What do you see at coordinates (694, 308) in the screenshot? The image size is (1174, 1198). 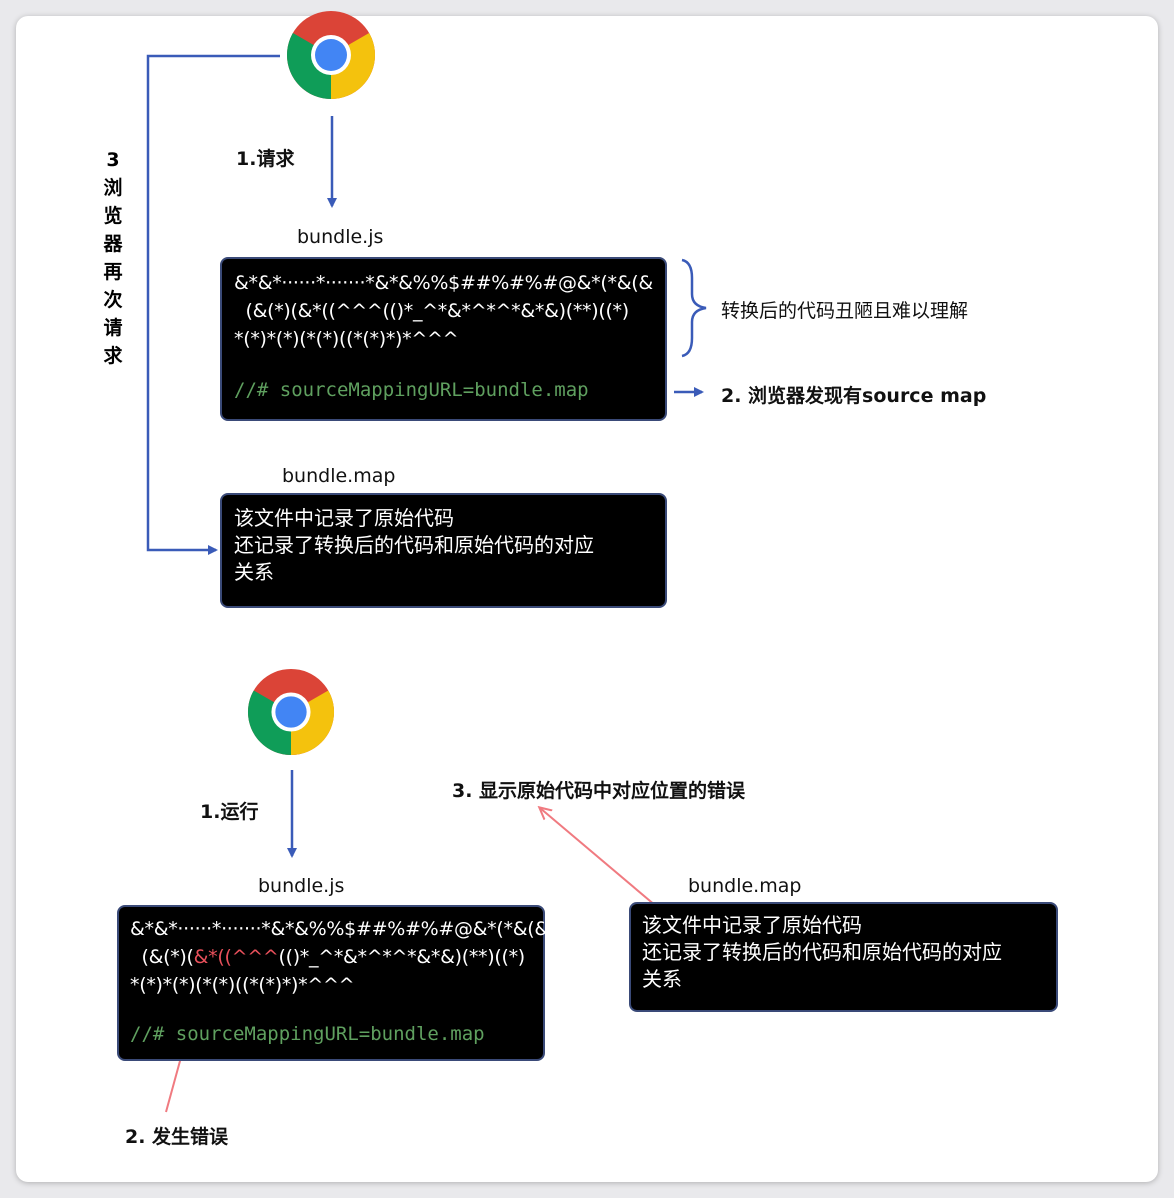 I see `brace` at bounding box center [694, 308].